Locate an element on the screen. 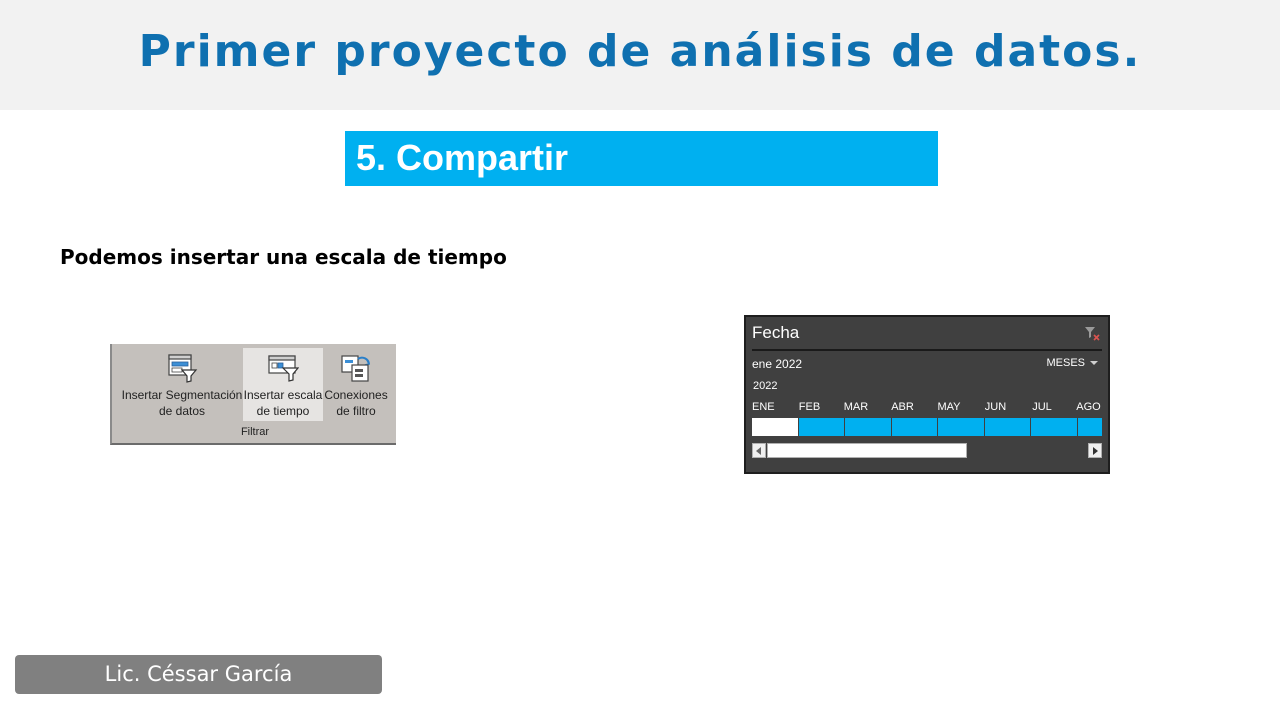 The width and height of the screenshot is (1280, 720). timeline-month-label: JUL is located at coordinates (1042, 407).